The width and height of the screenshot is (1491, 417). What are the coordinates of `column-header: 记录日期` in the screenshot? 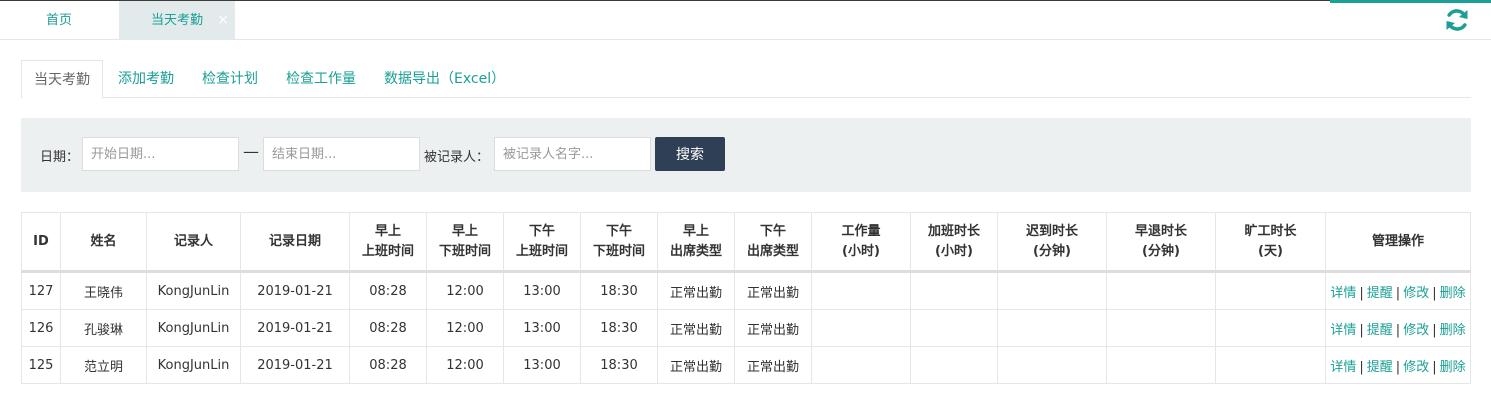 It's located at (295, 242).